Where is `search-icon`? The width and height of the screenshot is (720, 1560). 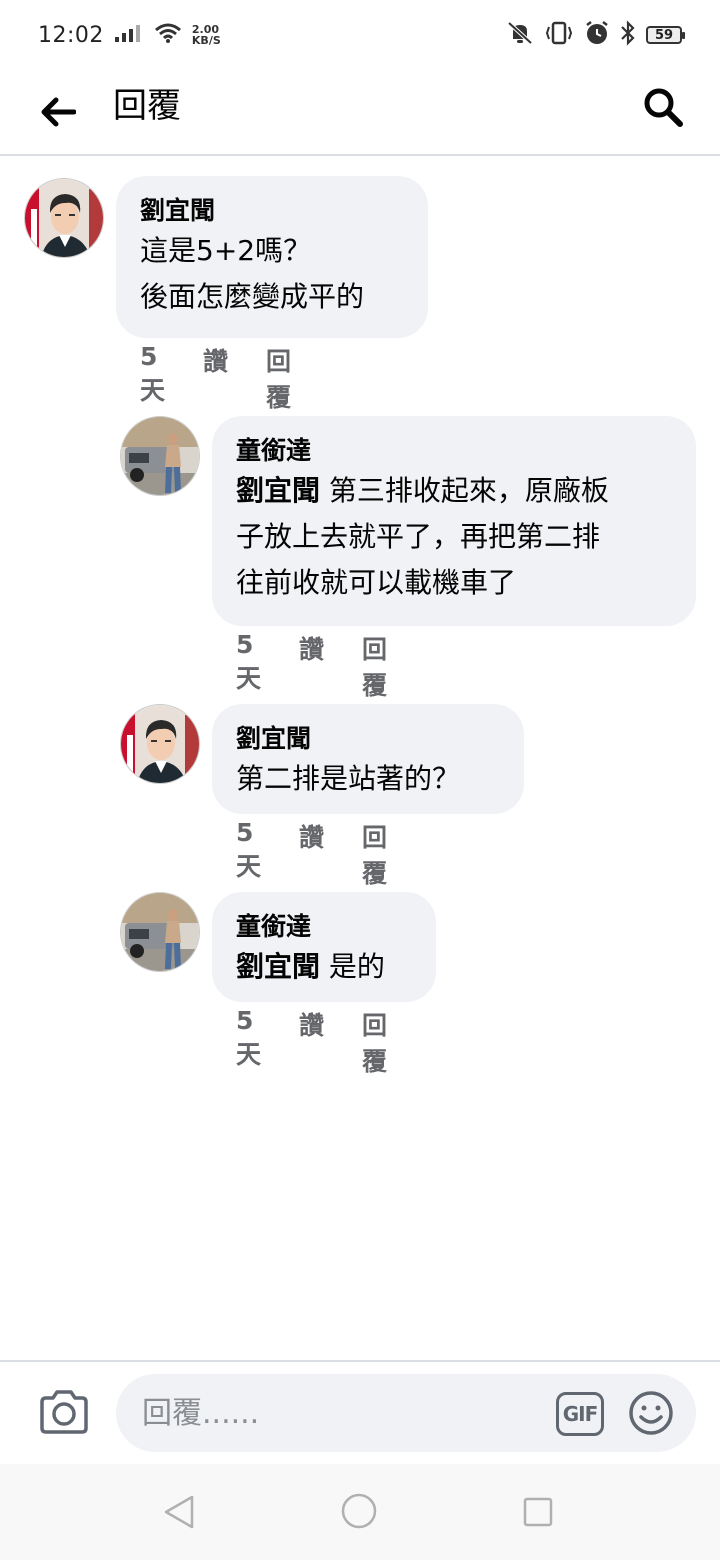 search-icon is located at coordinates (663, 107).